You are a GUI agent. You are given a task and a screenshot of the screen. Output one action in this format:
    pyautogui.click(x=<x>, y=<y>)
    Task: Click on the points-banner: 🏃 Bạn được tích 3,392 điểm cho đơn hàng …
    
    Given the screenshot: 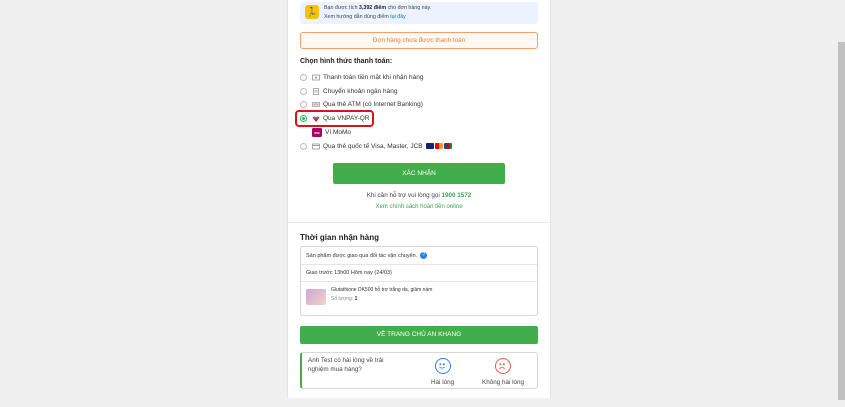 What is the action you would take?
    pyautogui.click(x=419, y=13)
    